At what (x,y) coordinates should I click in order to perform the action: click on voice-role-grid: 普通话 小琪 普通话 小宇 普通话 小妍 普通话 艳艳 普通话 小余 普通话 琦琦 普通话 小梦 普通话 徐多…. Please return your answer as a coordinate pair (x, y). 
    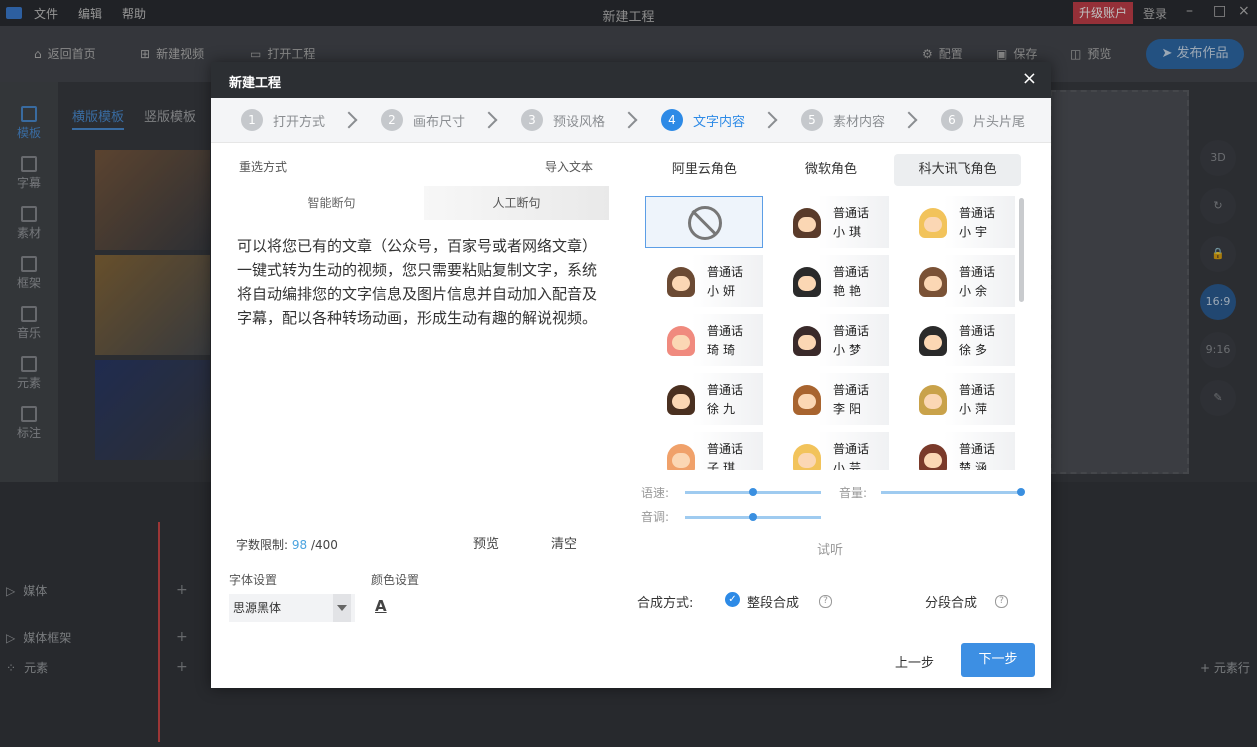
    Looking at the image, I should click on (833, 332).